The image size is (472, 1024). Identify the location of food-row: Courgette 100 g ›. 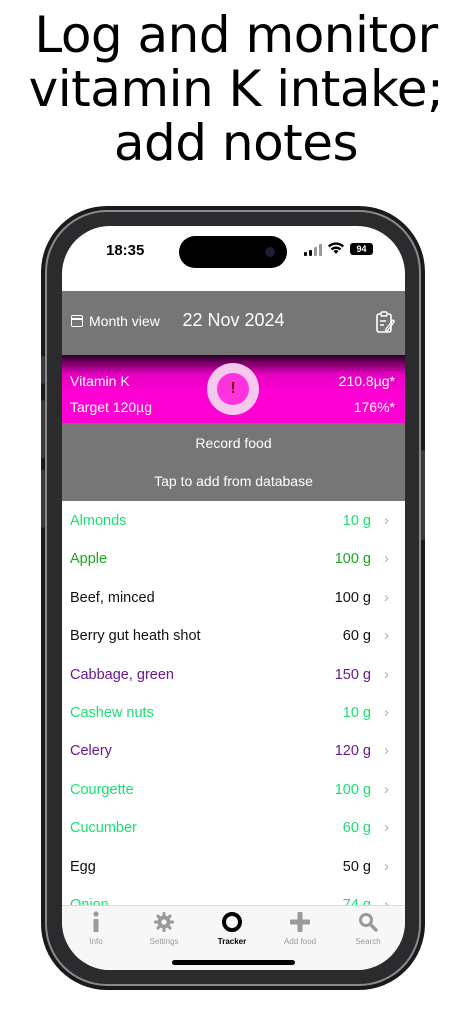
(233, 789).